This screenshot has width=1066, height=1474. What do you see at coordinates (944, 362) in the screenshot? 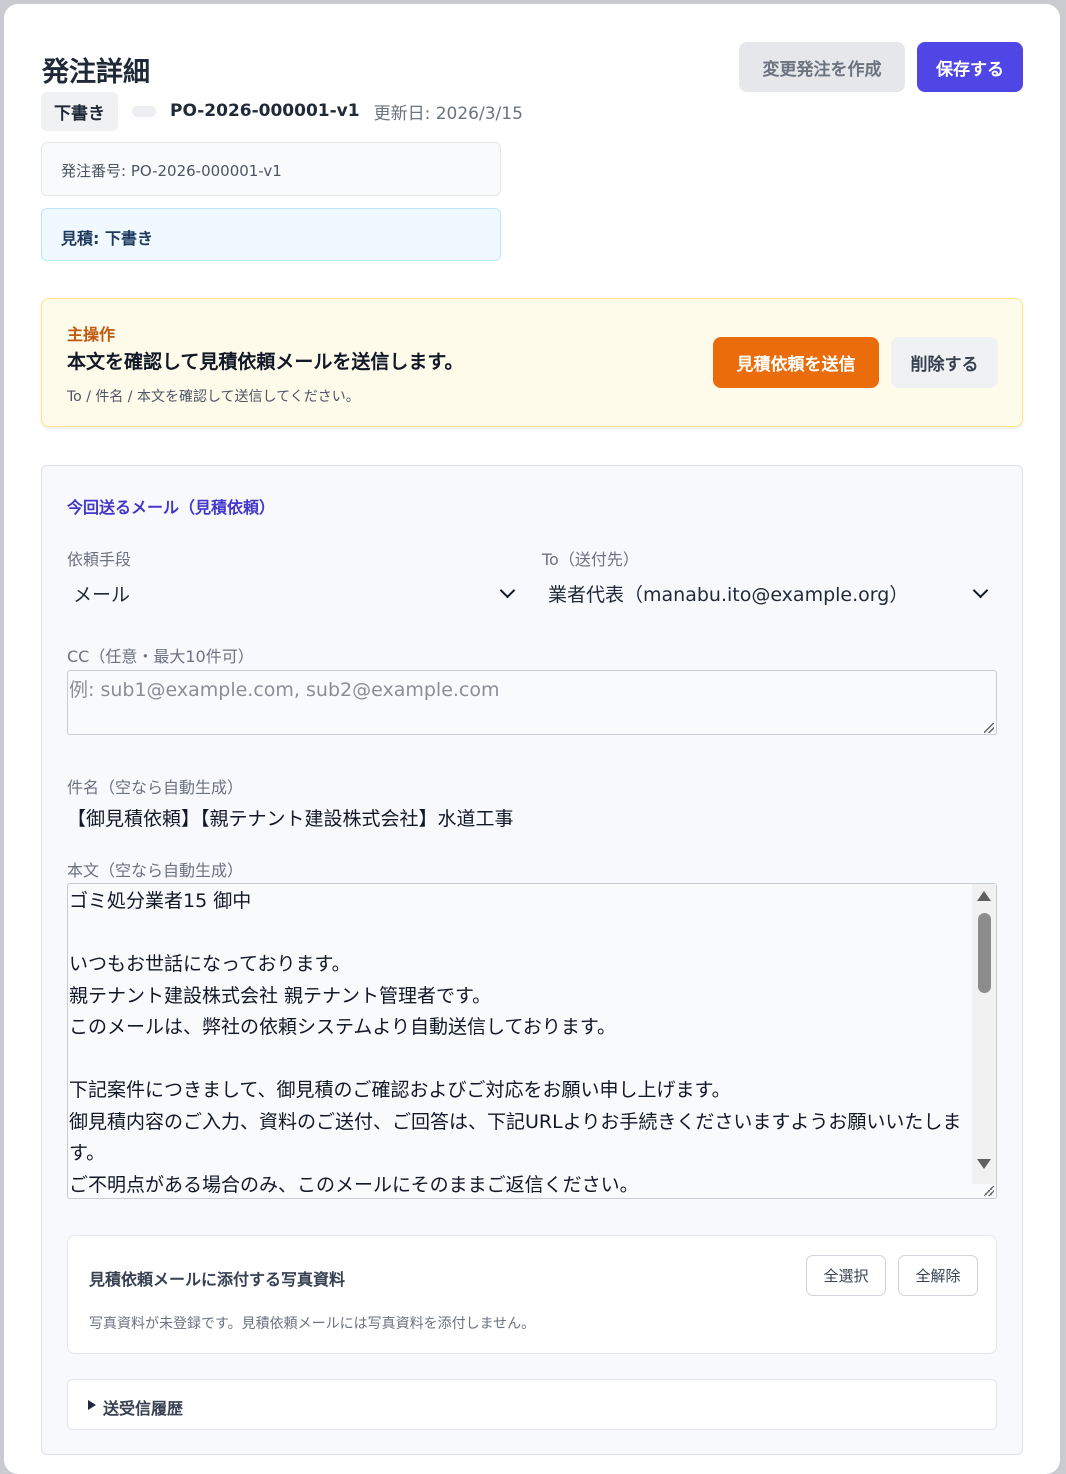
I see `delete-button: 削除する` at bounding box center [944, 362].